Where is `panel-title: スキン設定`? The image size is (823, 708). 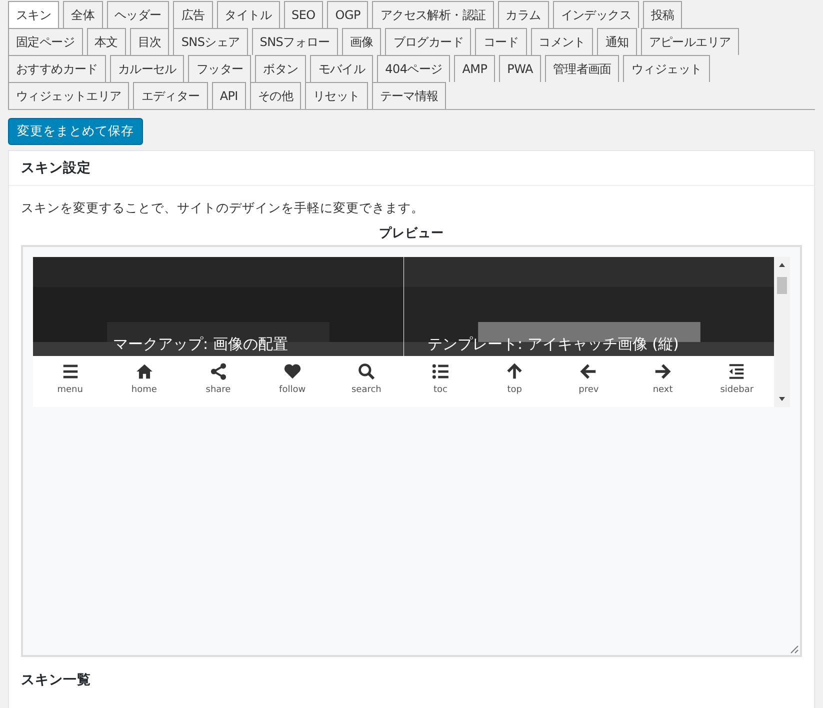 panel-title: スキン設定 is located at coordinates (56, 168).